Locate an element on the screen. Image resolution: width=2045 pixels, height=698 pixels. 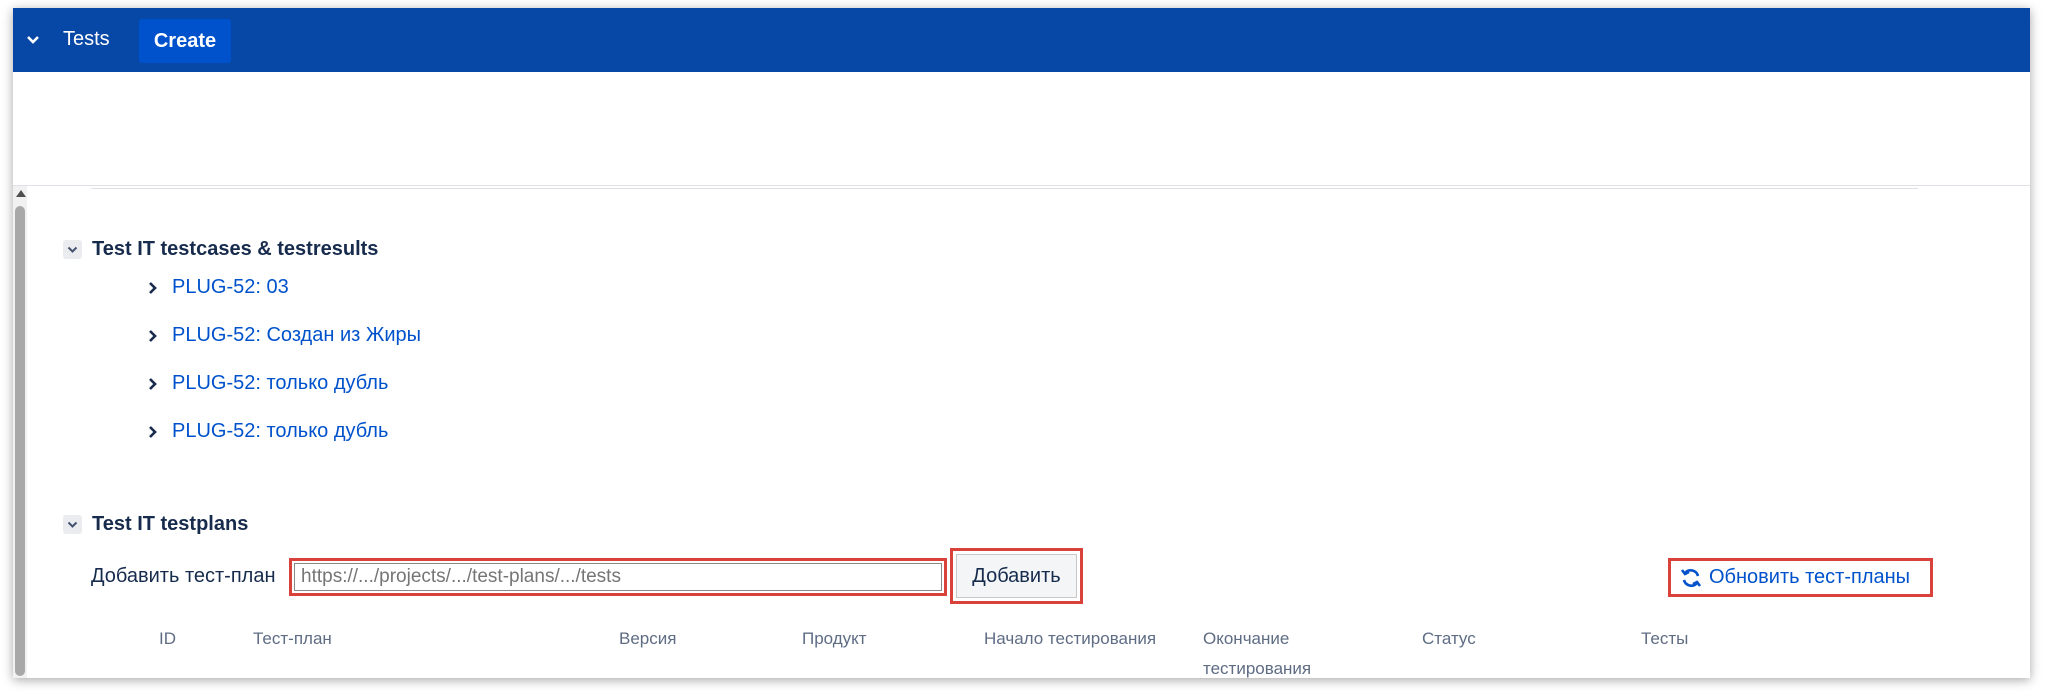
refresh-label: Обновить тест-планы is located at coordinates (1810, 577).